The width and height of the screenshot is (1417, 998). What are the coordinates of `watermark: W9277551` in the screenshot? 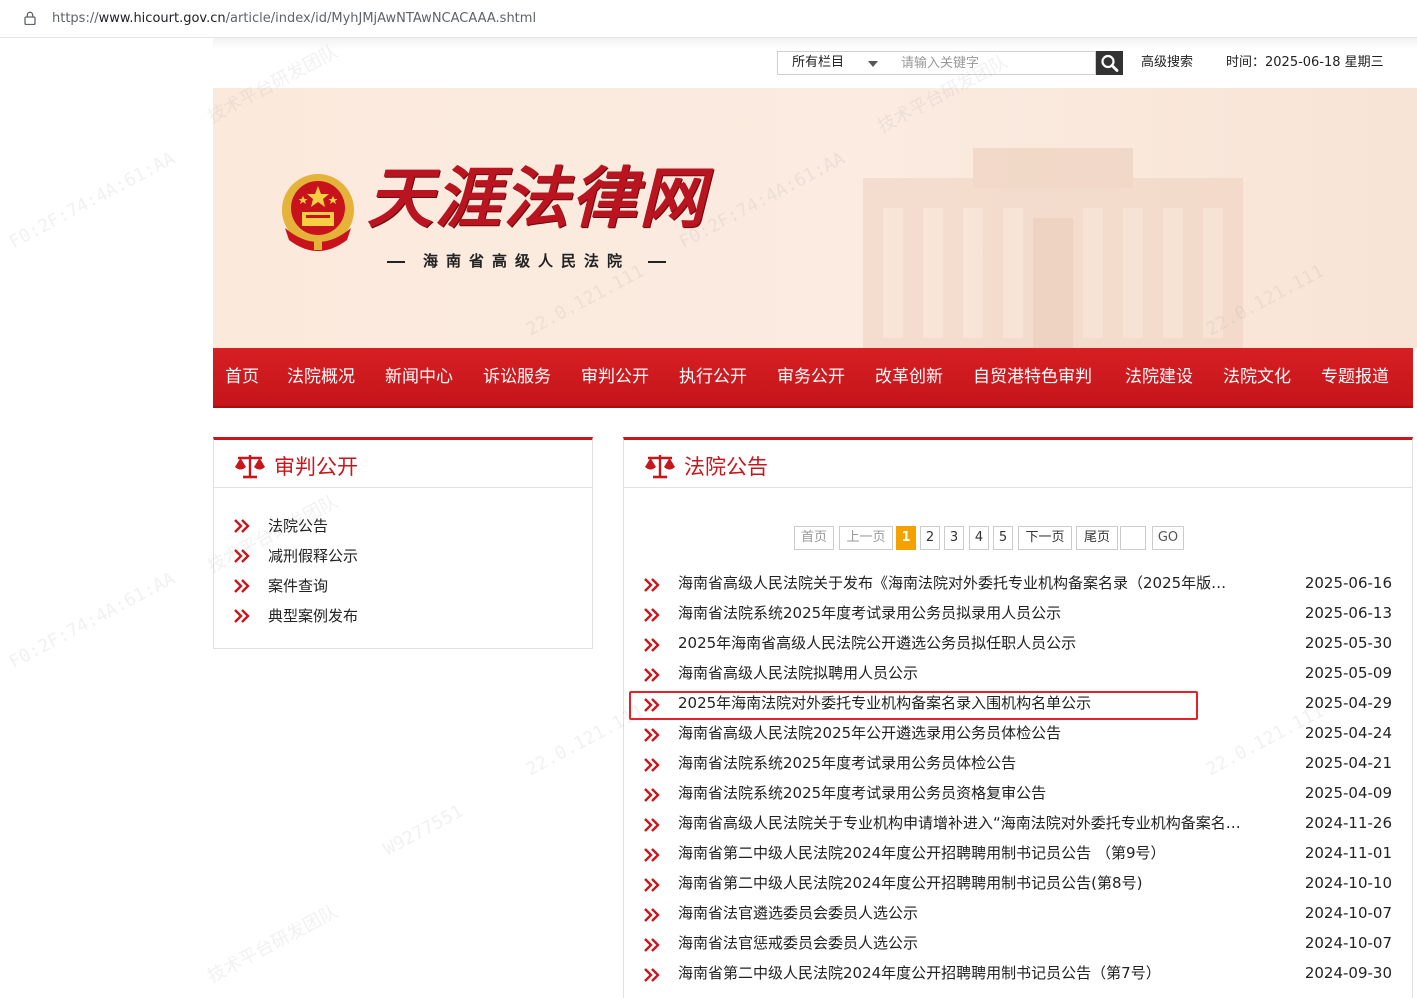 It's located at (423, 830).